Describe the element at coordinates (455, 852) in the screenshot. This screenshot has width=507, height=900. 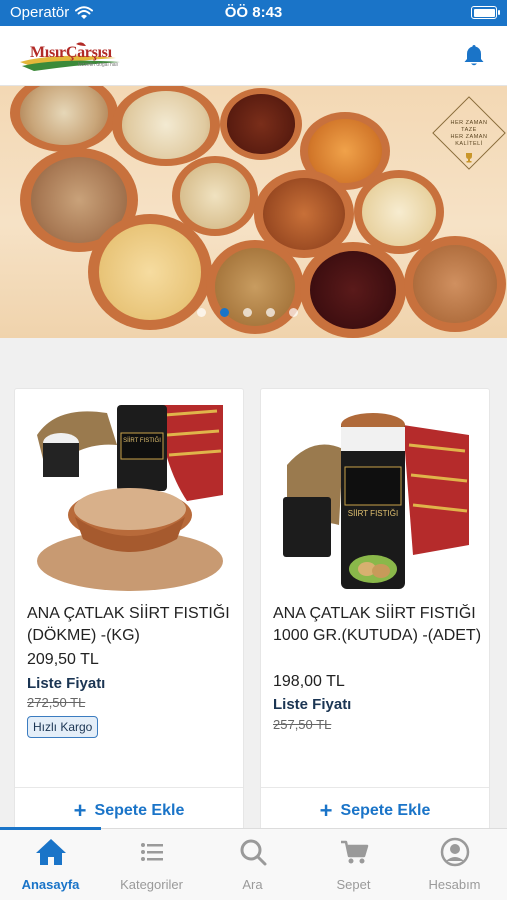
I see `account-icon` at that location.